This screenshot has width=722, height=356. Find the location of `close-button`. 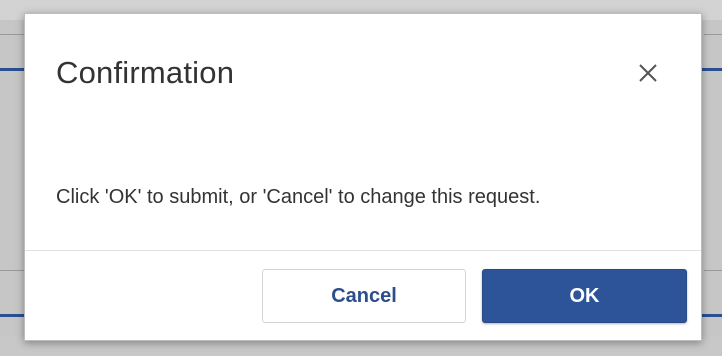

close-button is located at coordinates (648, 73).